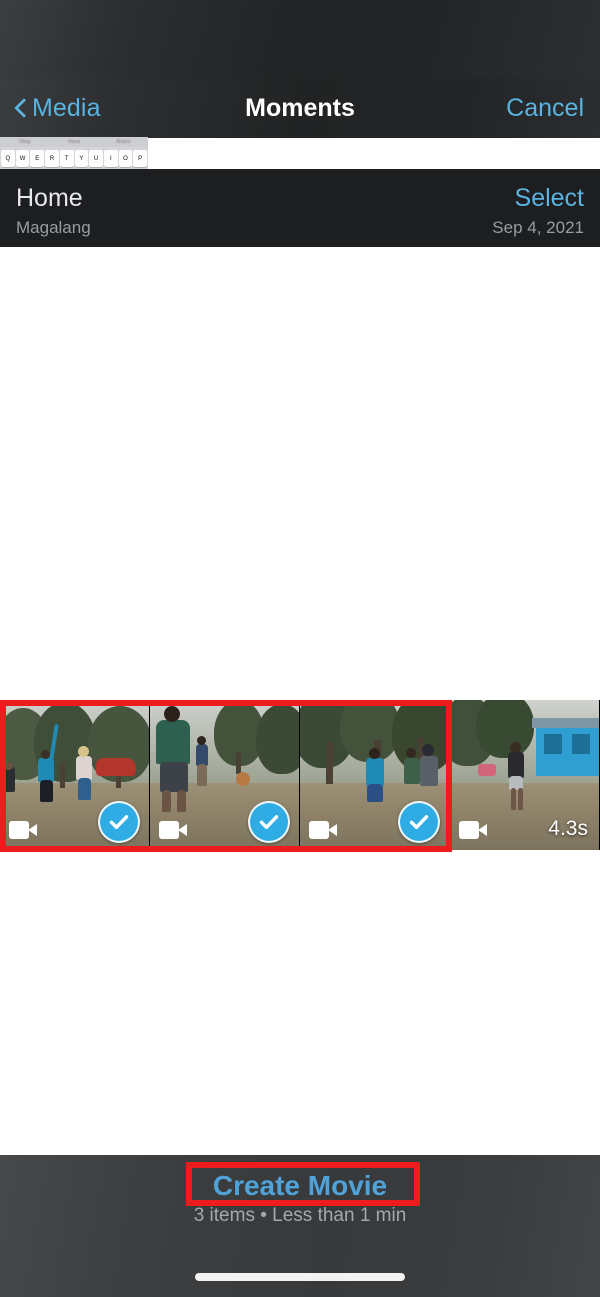 The width and height of the screenshot is (600, 1297). What do you see at coordinates (300, 208) in the screenshot?
I see `moment-header: Home Magalang Select Sep 4, 2021` at bounding box center [300, 208].